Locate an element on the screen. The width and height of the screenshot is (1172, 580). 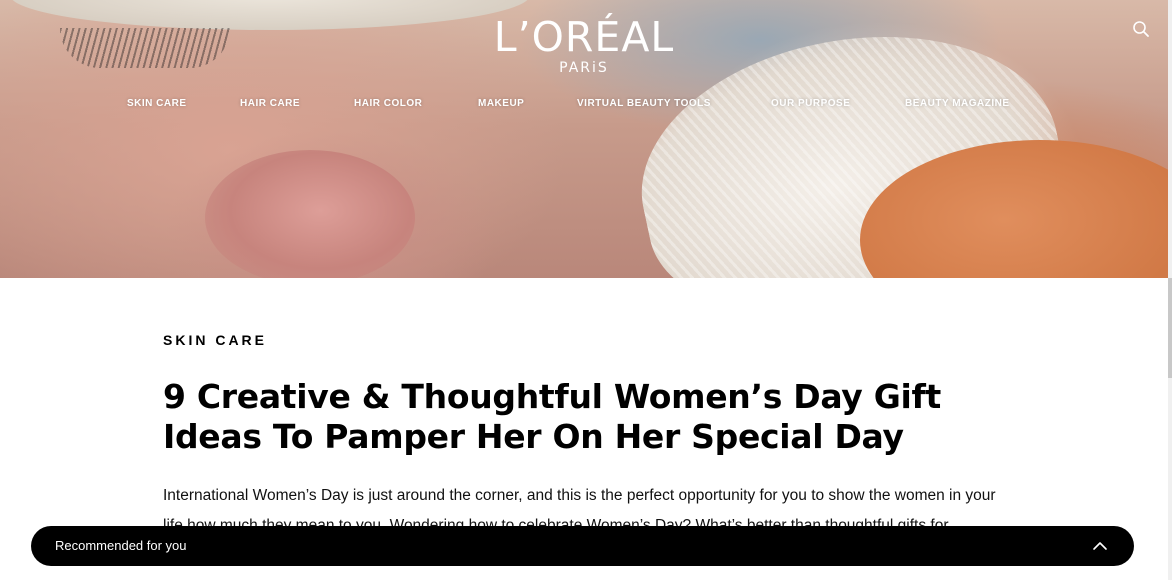
brand-logo: L’ORÉAL PARiS is located at coordinates (584, 45).